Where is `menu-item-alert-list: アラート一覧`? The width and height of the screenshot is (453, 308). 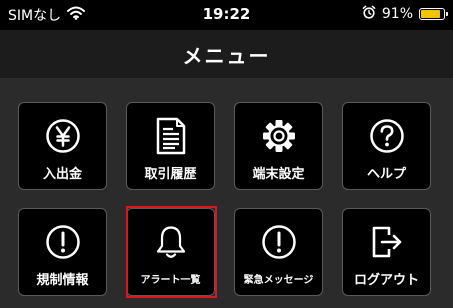 menu-item-alert-list: アラート一覧 is located at coordinates (170, 252).